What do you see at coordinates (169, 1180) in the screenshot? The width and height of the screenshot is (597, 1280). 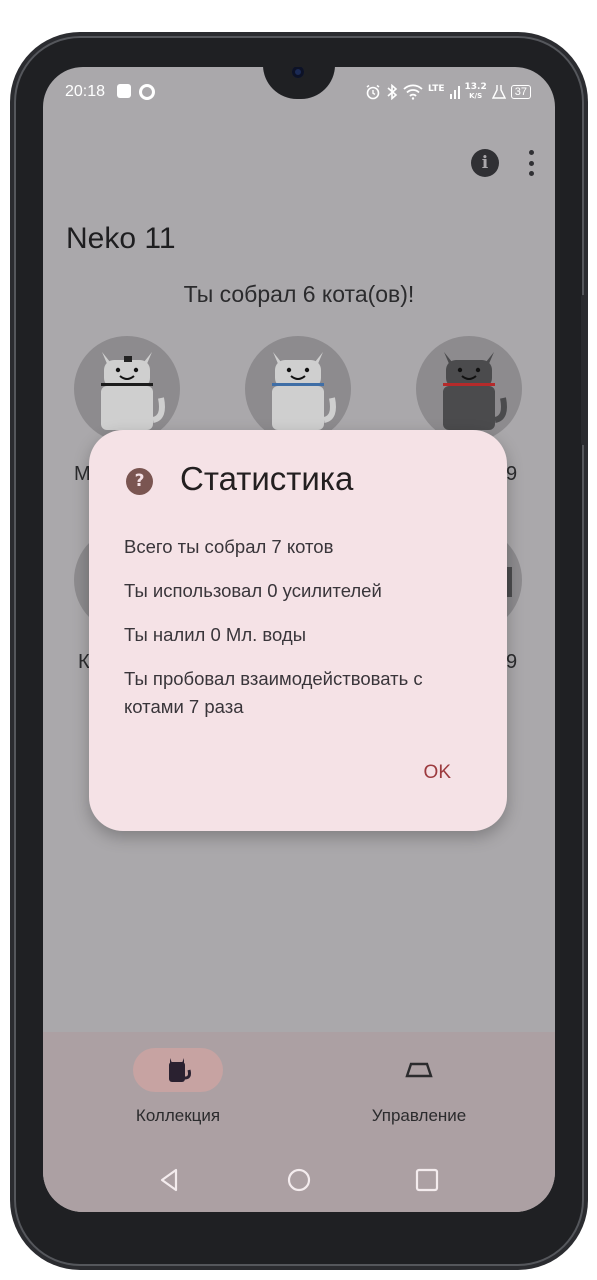 I see `back-icon` at bounding box center [169, 1180].